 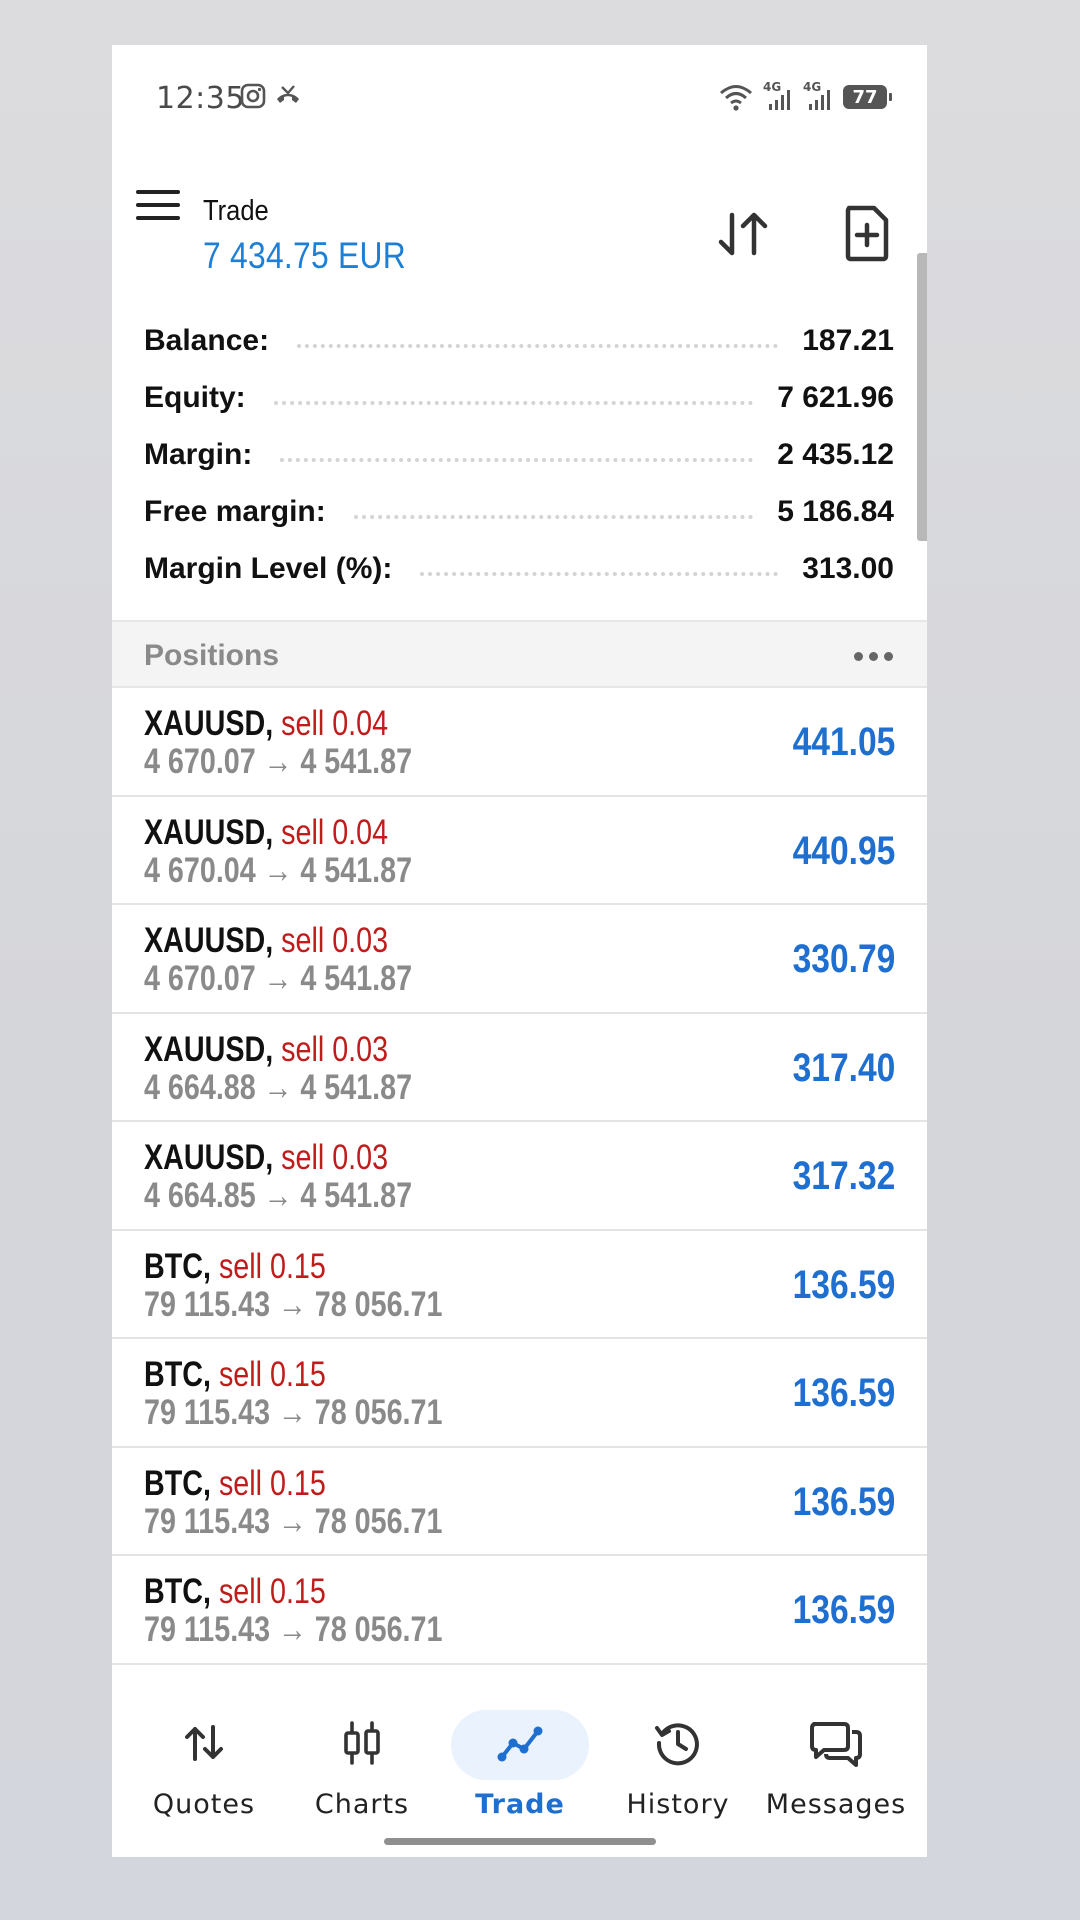 I want to click on bottom-nav: Quotes Charts Trade History Messages, so click(x=519, y=1763).